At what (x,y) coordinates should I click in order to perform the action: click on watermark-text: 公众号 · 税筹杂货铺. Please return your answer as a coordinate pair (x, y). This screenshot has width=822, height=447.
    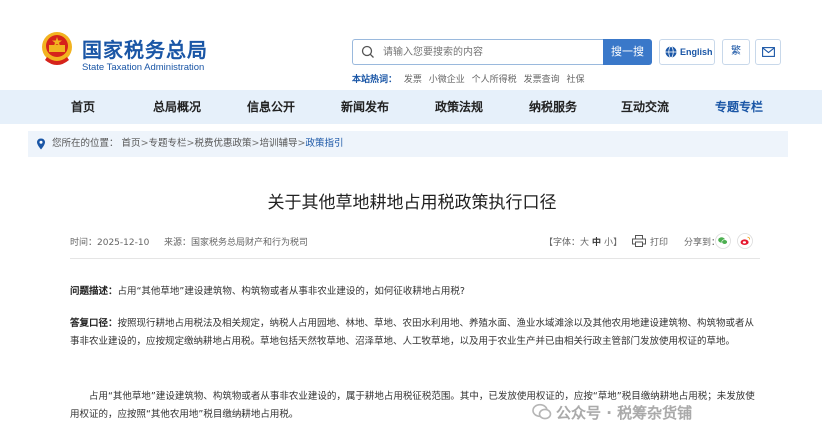
    Looking at the image, I should click on (624, 413).